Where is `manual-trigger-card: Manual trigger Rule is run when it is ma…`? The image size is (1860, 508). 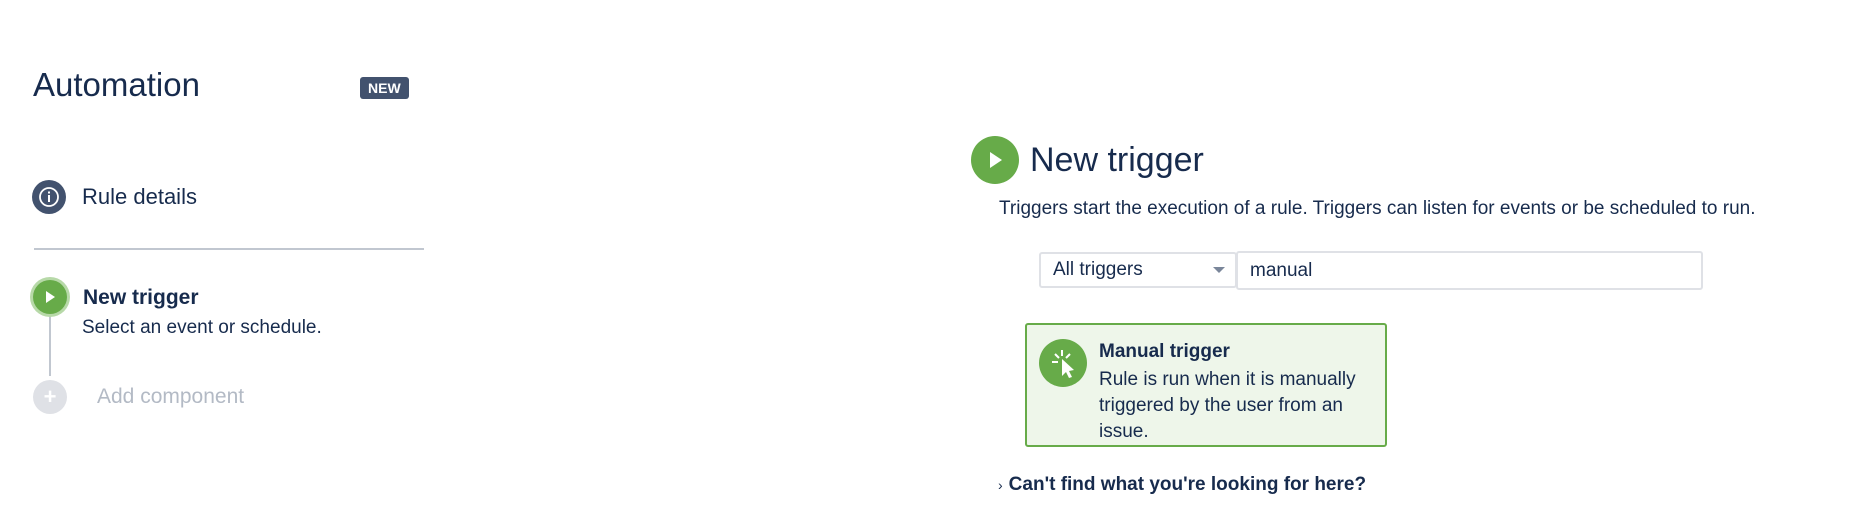
manual-trigger-card: Manual trigger Rule is run when it is ma… is located at coordinates (1206, 385).